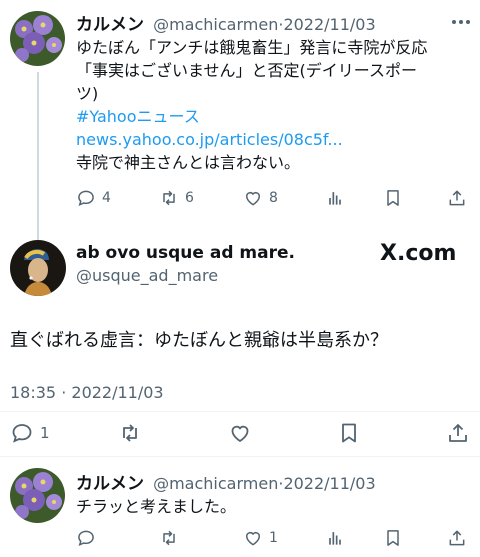 The height and width of the screenshot is (557, 480). What do you see at coordinates (185, 264) in the screenshot?
I see `tweet-header: ab ovo usque ad mare. @usque_ad_mare` at bounding box center [185, 264].